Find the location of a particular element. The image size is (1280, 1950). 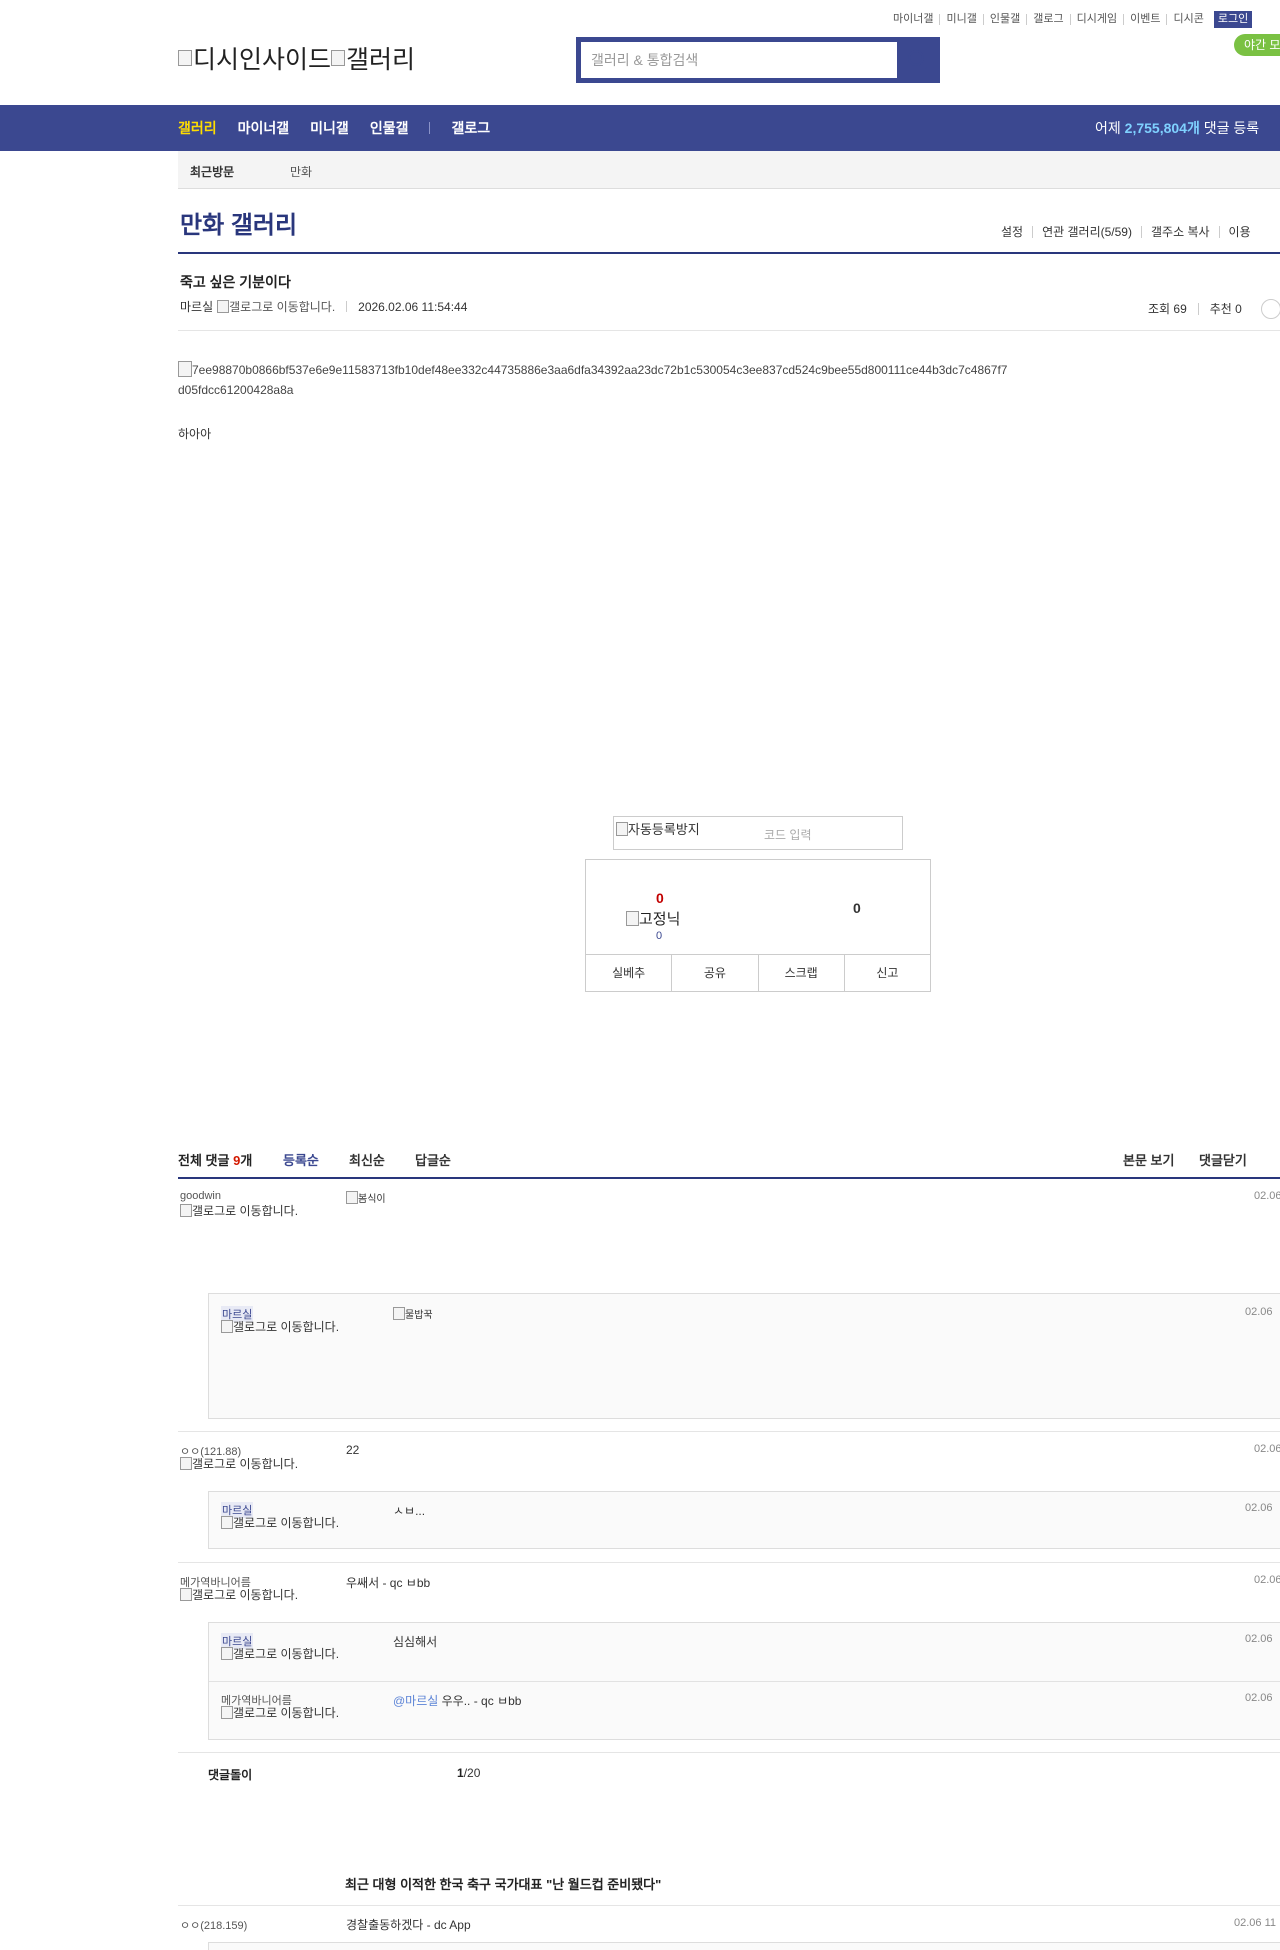

comments-header: 전체 댓글 9개 등록순 최신순 답글순 본문 보기 댓글닫기 is located at coordinates (729, 1165).